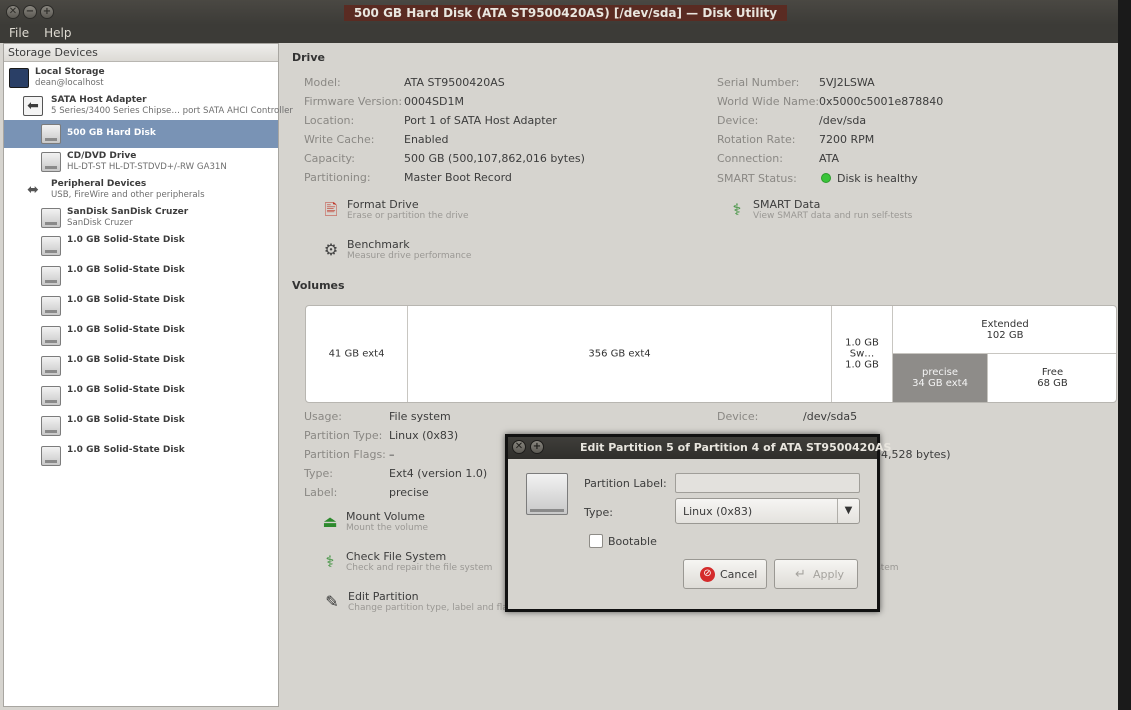 The width and height of the screenshot is (1131, 710). I want to click on connection-label: Connection:, so click(750, 158).